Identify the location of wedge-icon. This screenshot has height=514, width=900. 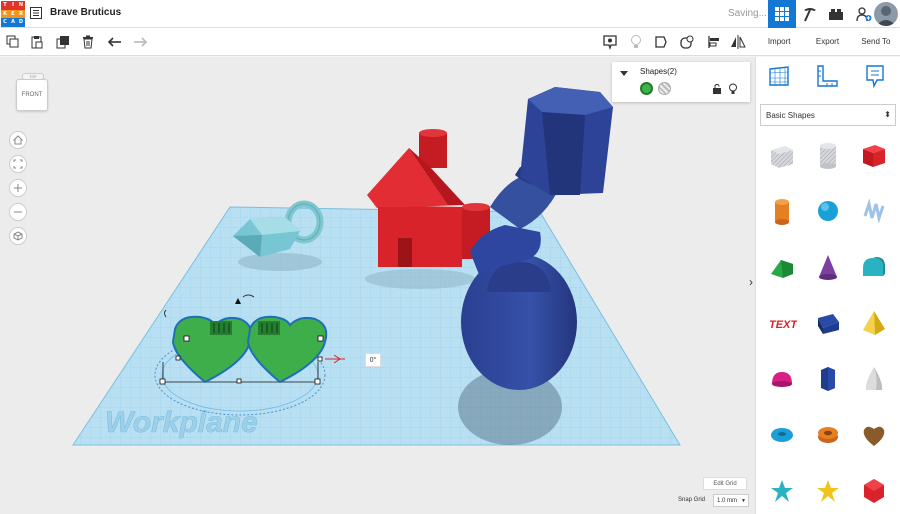
(828, 324).